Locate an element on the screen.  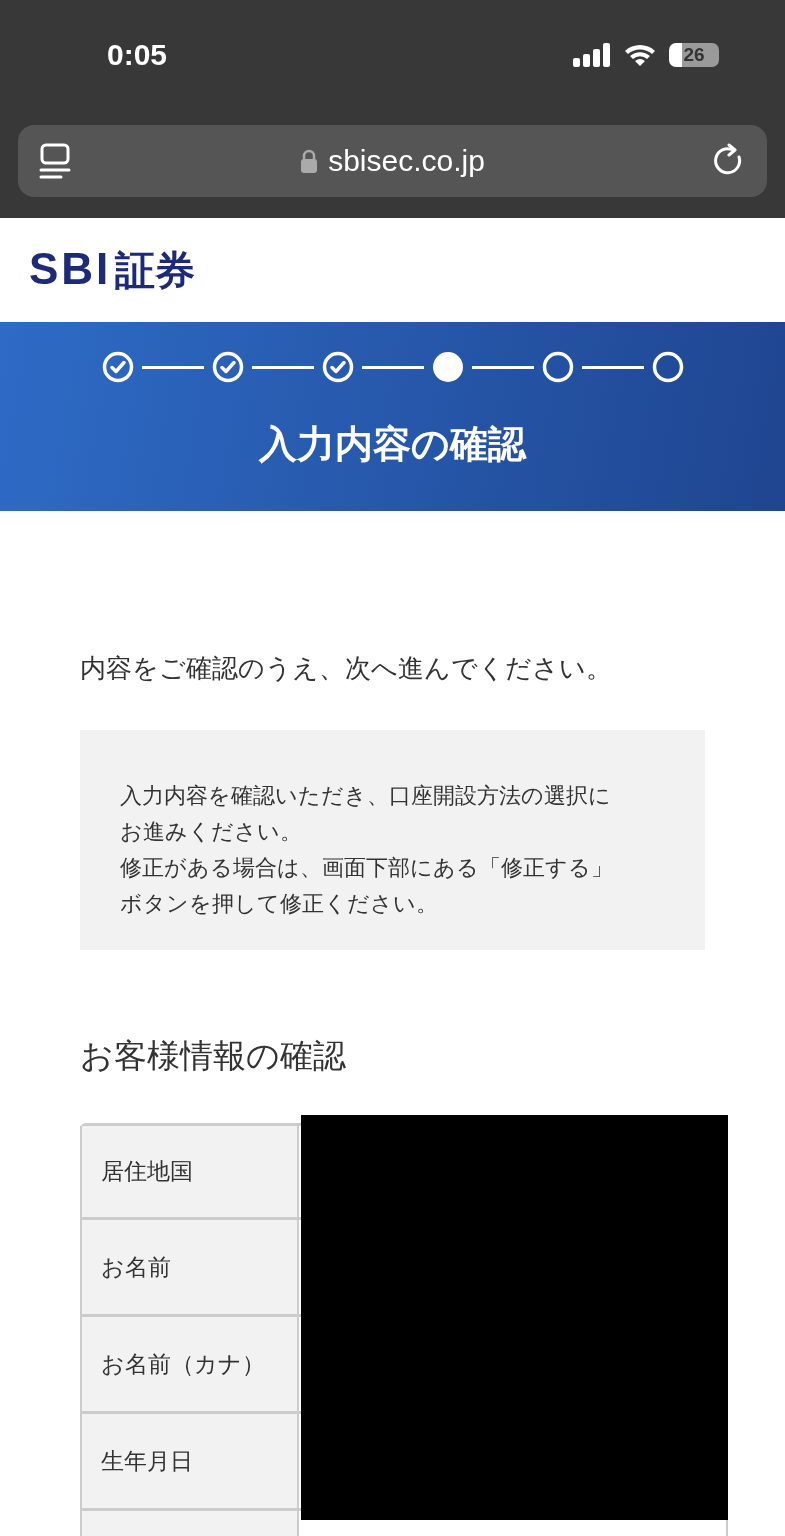
notice-text: 入力内容を確認いただき、口座開設方法の選択にお進みください。 is located at coordinates (366, 814).